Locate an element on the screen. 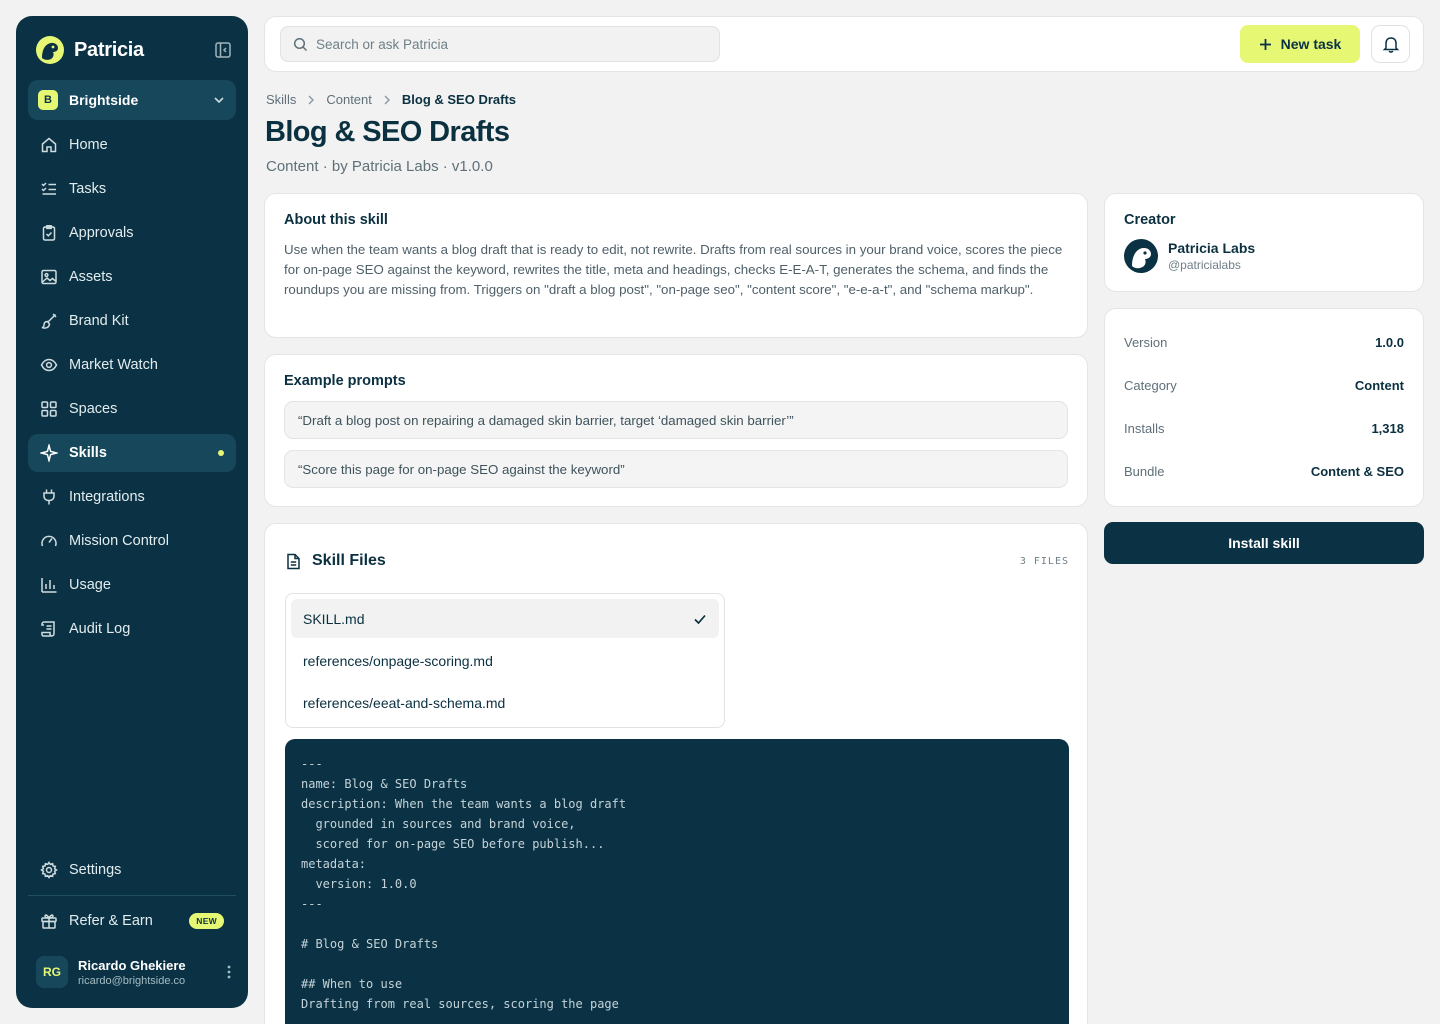  meta-row-bundle: Bundle Content & SEO is located at coordinates (1264, 471).